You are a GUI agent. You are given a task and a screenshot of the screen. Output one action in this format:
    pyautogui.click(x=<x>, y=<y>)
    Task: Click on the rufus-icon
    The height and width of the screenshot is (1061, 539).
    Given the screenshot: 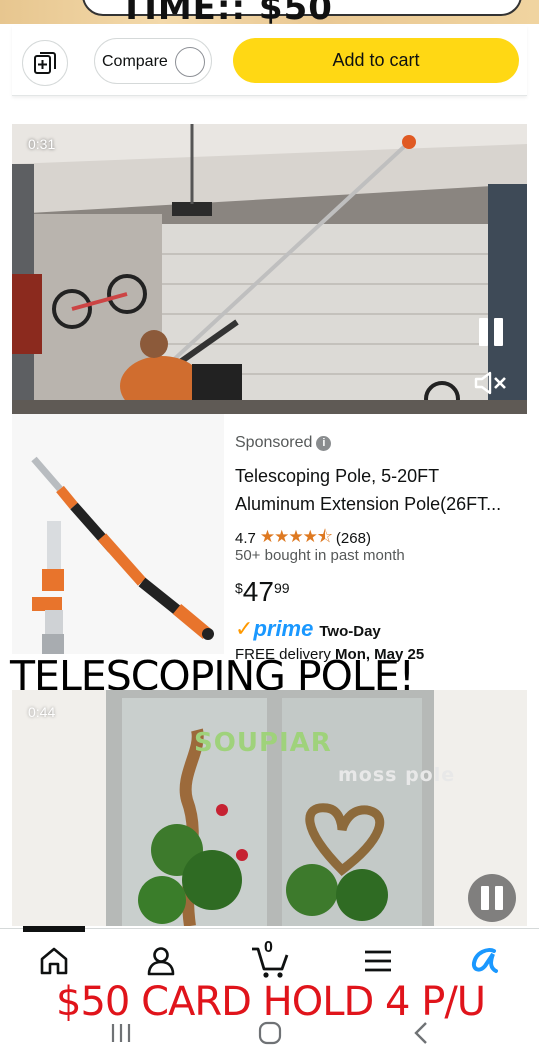 What is the action you would take?
    pyautogui.click(x=484, y=960)
    